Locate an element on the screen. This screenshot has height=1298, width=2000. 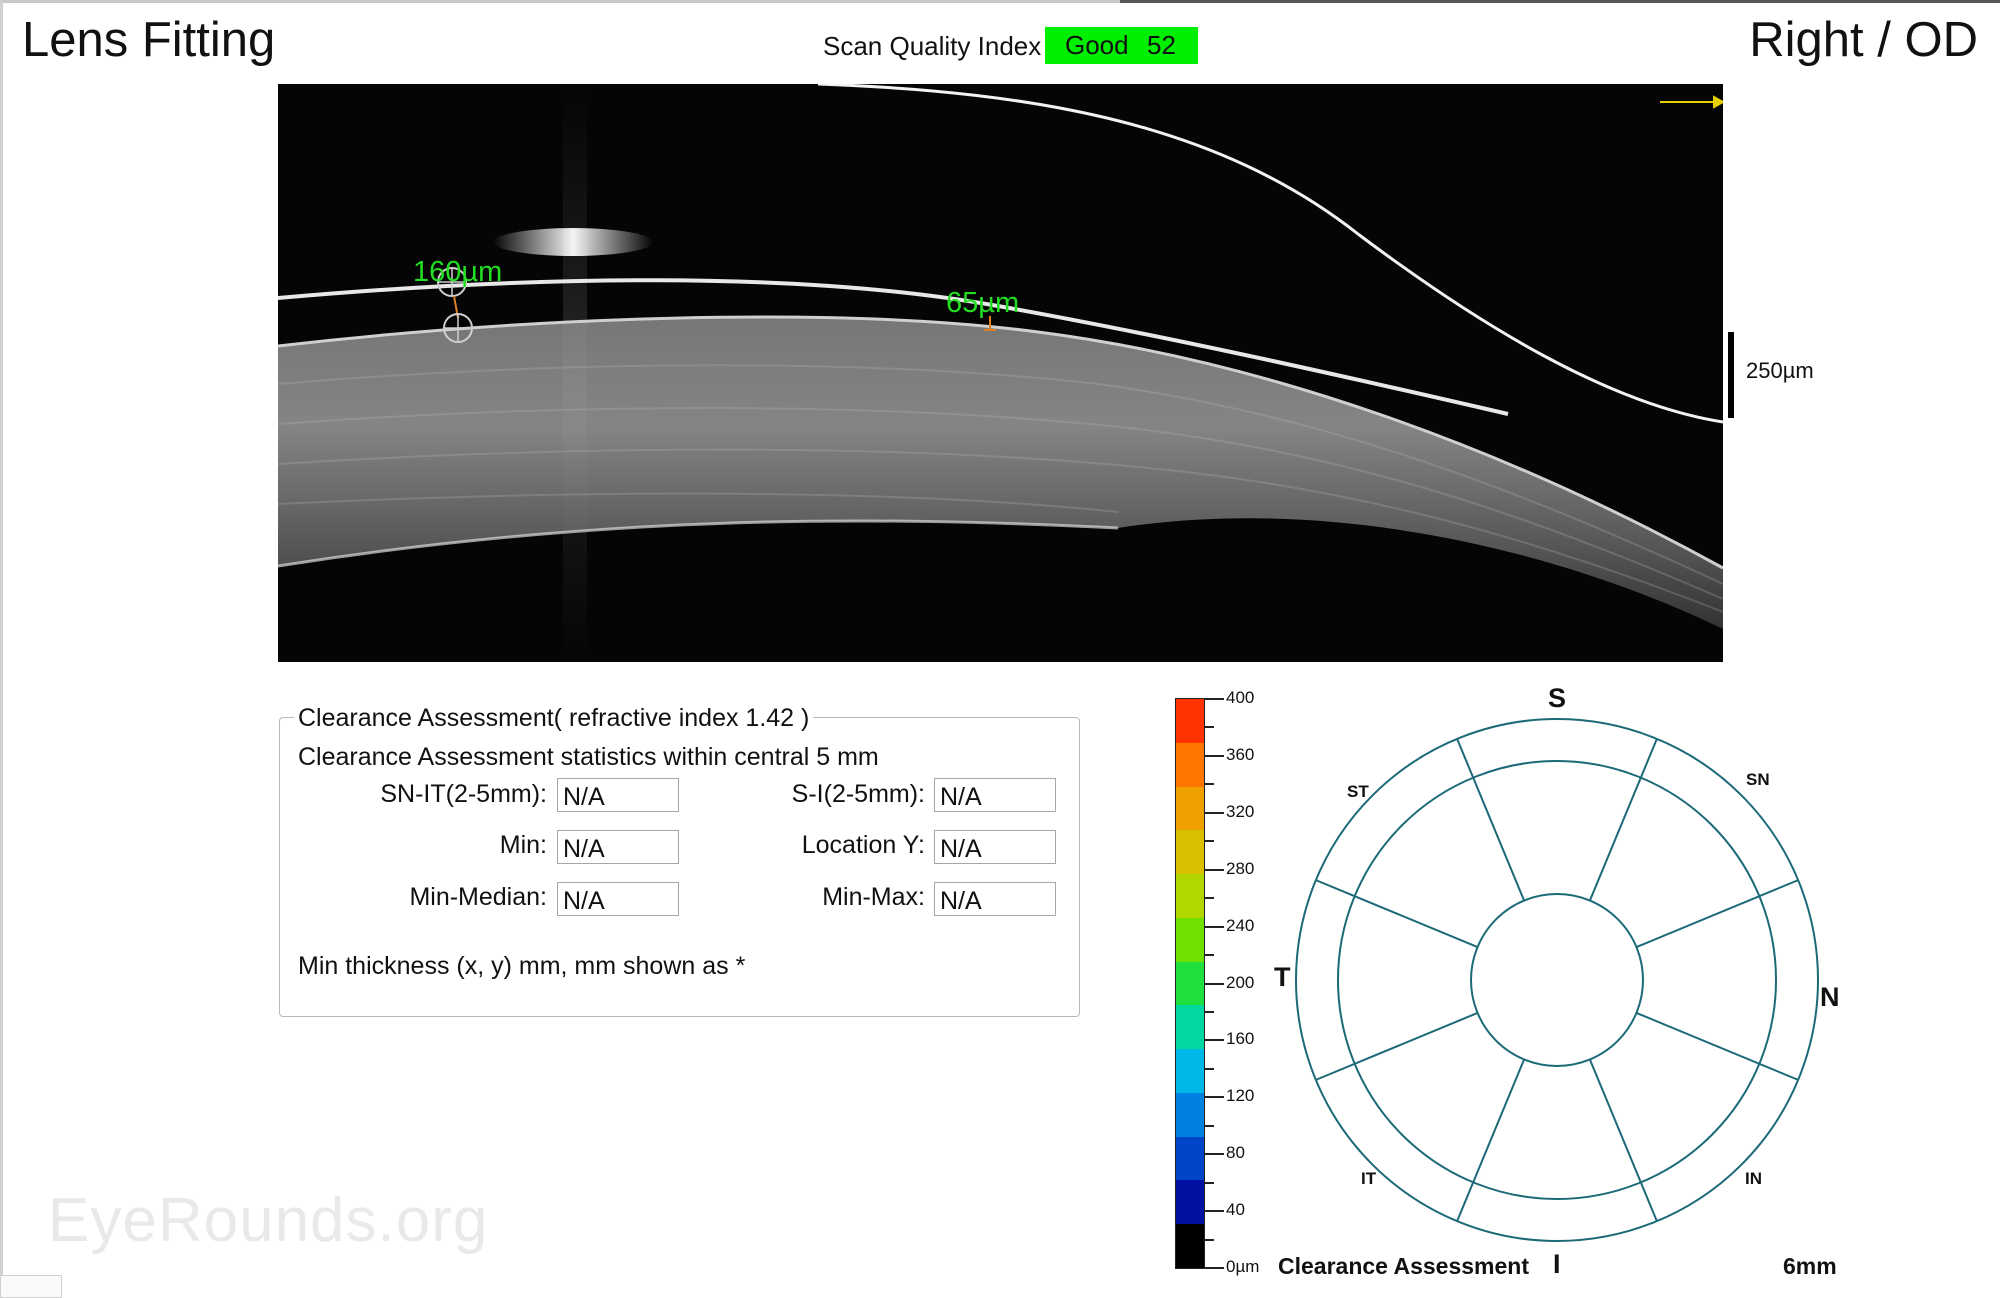
sector-label-in: IN is located at coordinates (1753, 1178).